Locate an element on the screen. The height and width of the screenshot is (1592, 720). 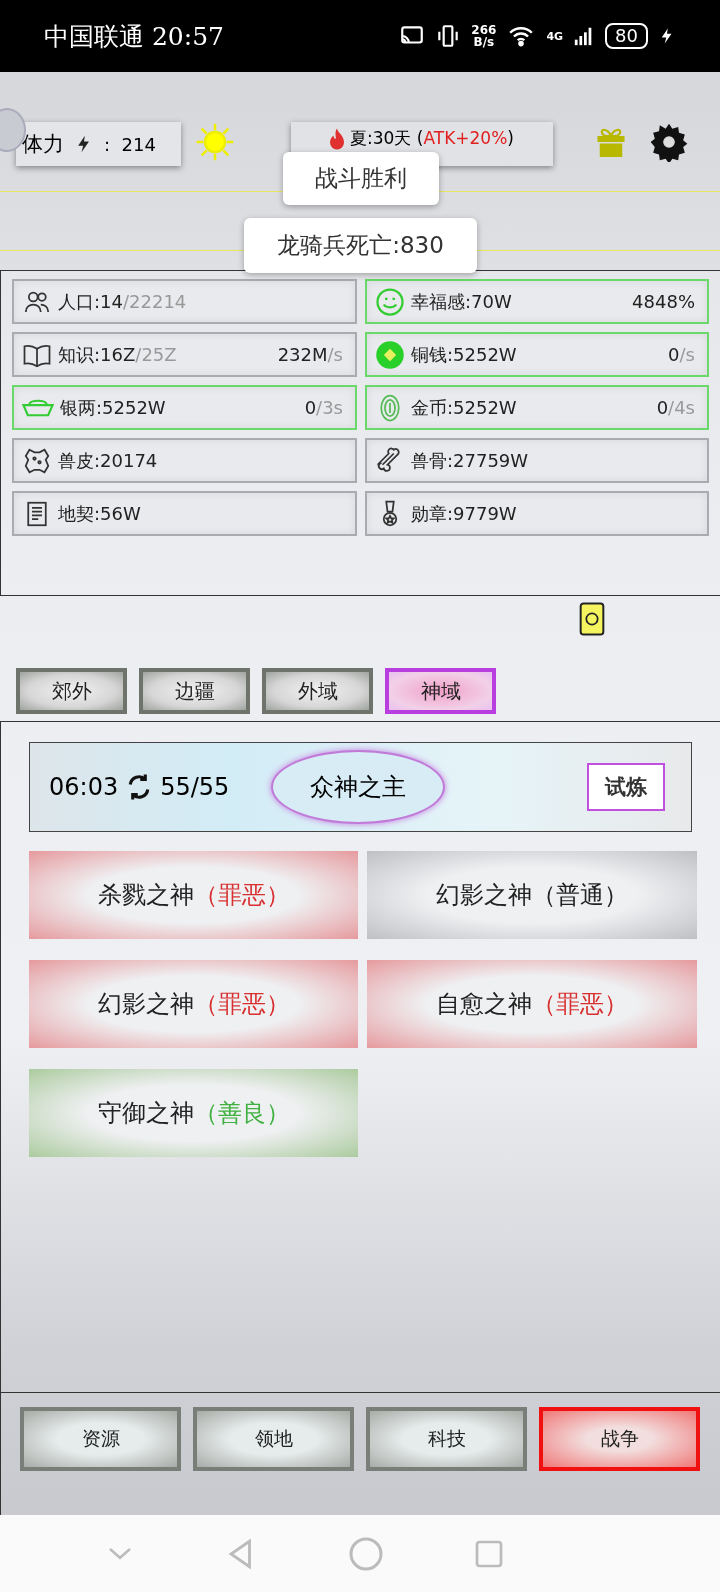
resource-amount: 勋章:9779W is located at coordinates (464, 513).